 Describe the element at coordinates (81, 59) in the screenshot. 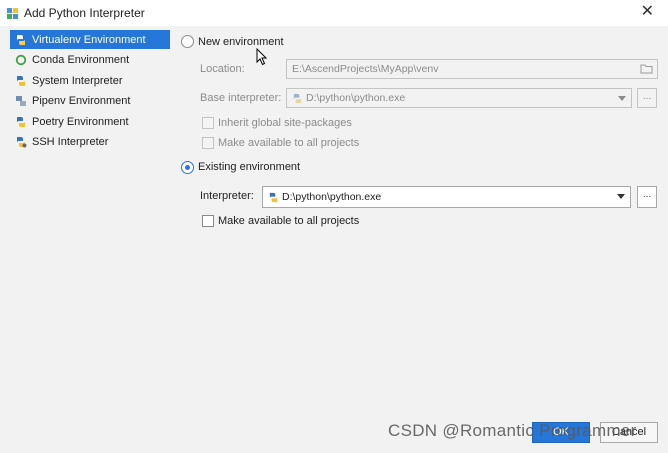

I see `sidebar-item-label: Conda Environment` at that location.